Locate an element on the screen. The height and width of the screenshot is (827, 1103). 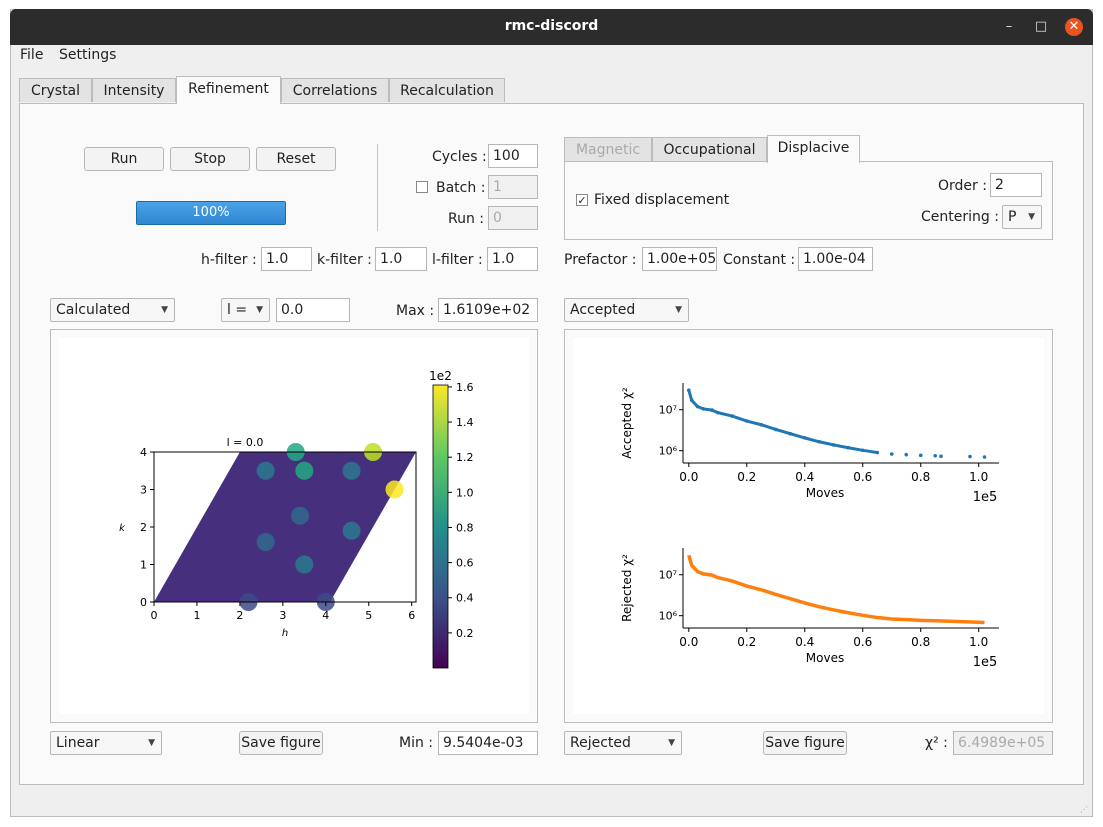
x-tick-label: 2 is located at coordinates (239, 615).